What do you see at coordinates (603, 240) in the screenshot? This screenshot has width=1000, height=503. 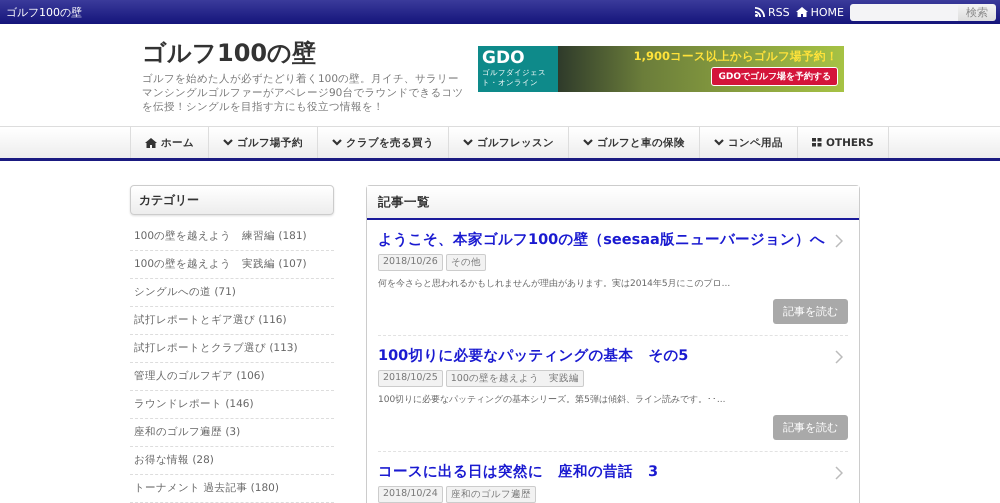 I see `article-title: ようこそ、本家ゴルフ100の壁（seesaa版ニューバージョン）へ` at bounding box center [603, 240].